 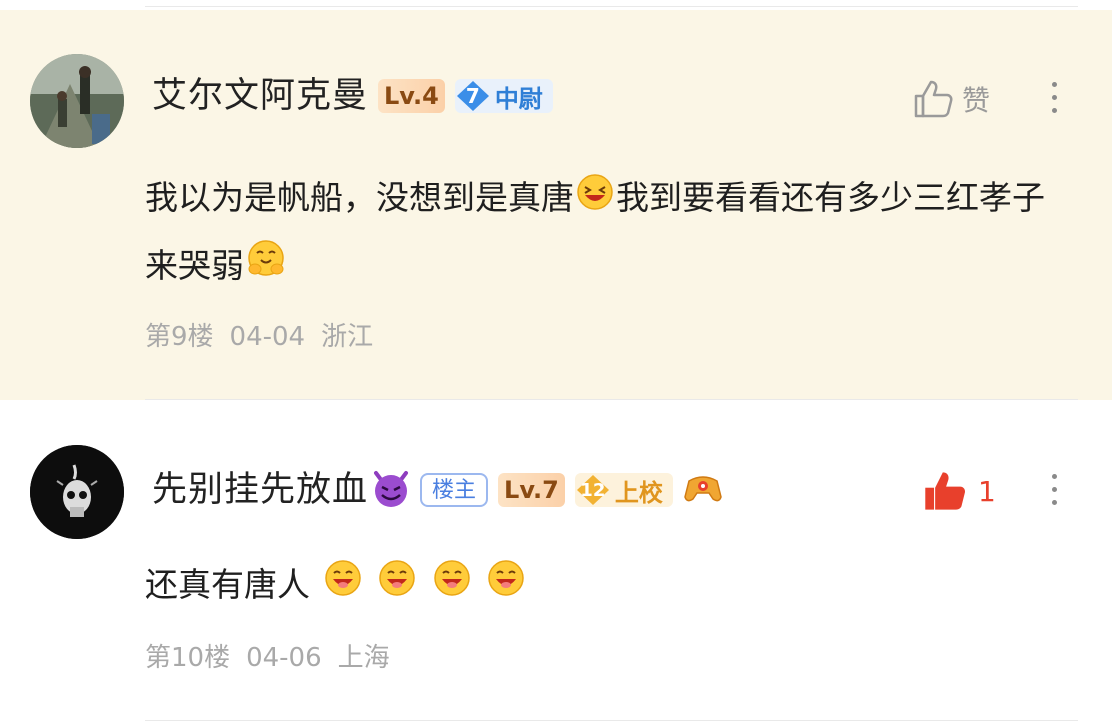 I want to click on like-button: 1, so click(x=959, y=491).